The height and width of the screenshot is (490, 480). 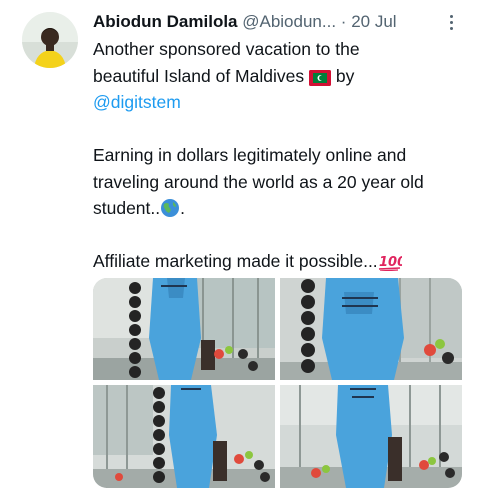 I want to click on text-line: beautiful Island of Maldives by, so click(x=278, y=76).